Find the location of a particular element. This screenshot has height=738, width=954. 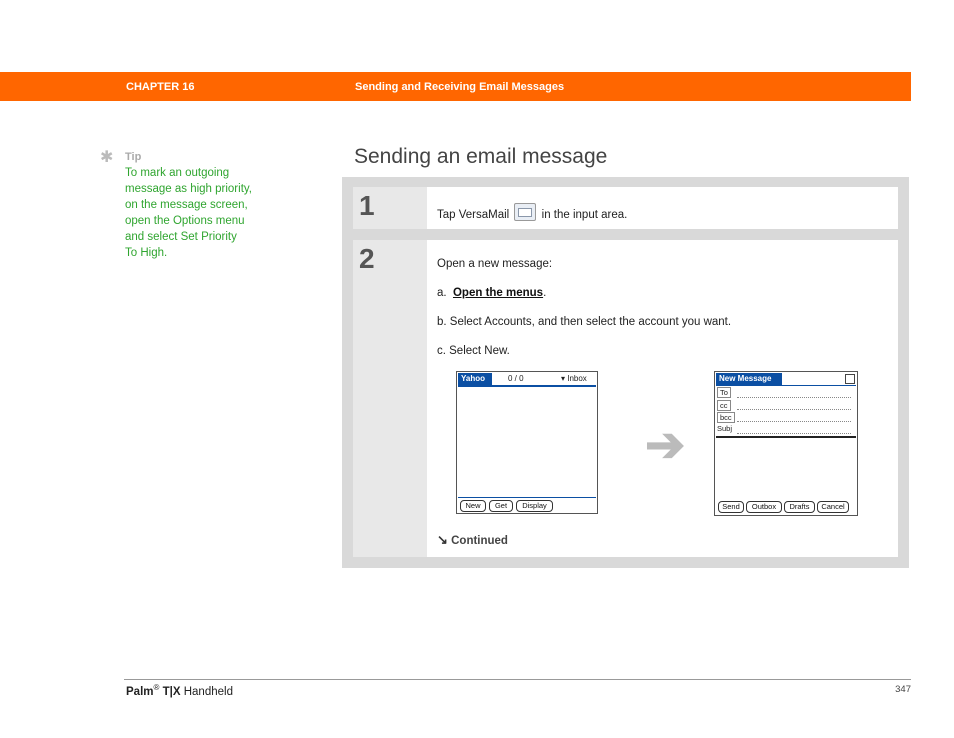

subject-field-line is located at coordinates (794, 433).